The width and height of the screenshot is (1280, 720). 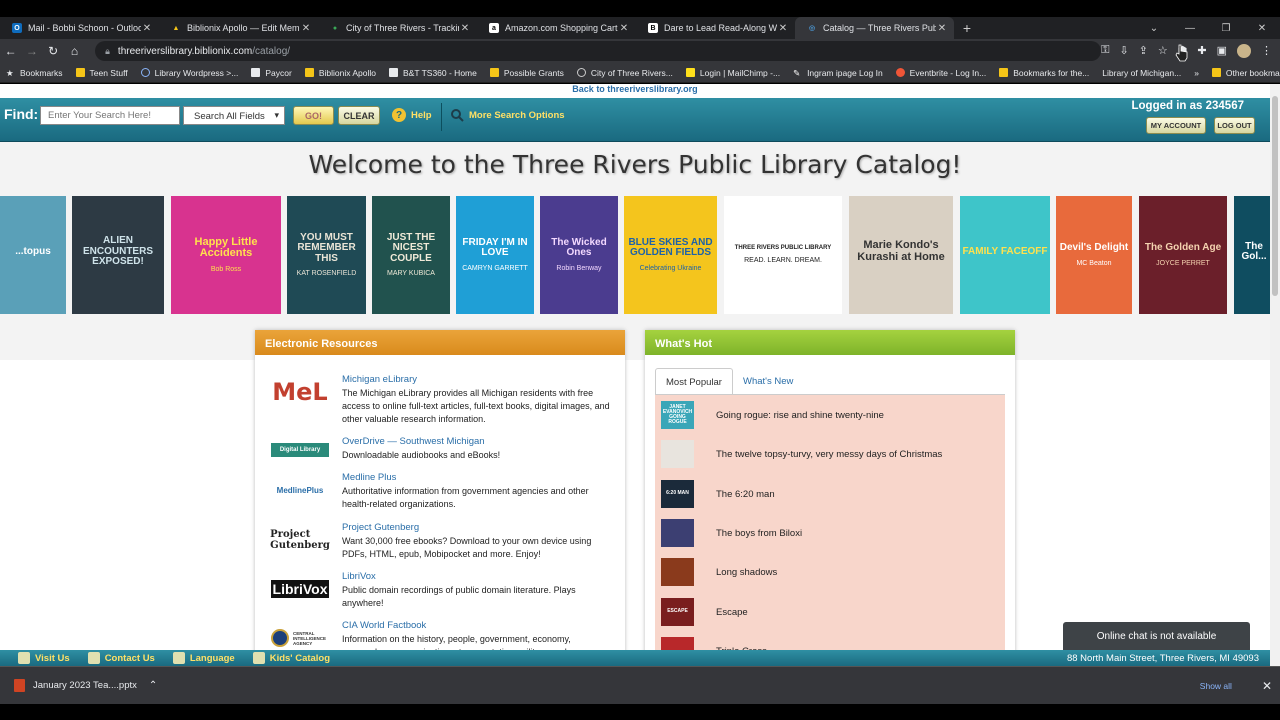 What do you see at coordinates (107, 51) in the screenshot?
I see `lock-icon: 🔒︎` at bounding box center [107, 51].